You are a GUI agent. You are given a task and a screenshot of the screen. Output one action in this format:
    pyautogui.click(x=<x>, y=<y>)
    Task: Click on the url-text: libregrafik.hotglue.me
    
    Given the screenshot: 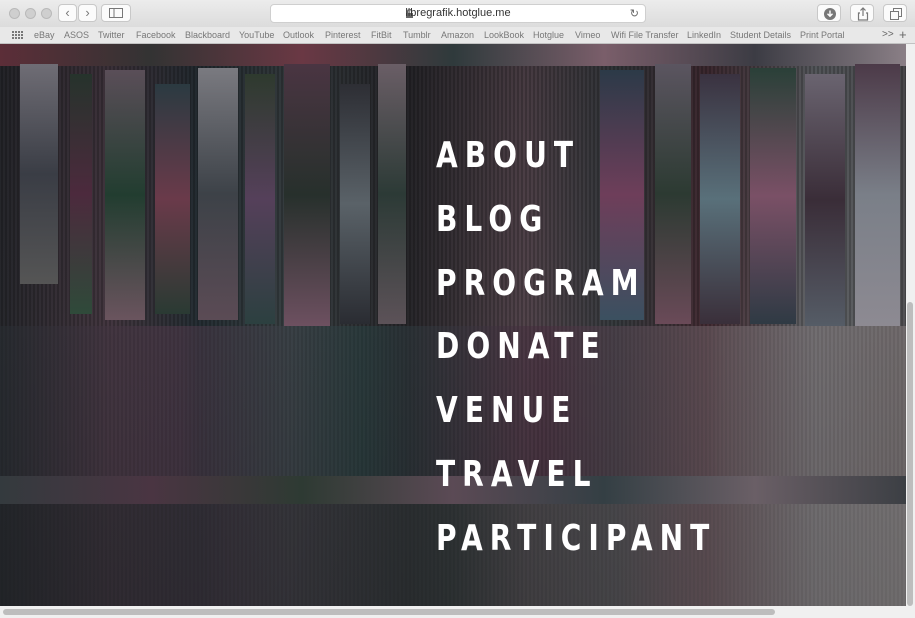 What is the action you would take?
    pyautogui.click(x=458, y=13)
    